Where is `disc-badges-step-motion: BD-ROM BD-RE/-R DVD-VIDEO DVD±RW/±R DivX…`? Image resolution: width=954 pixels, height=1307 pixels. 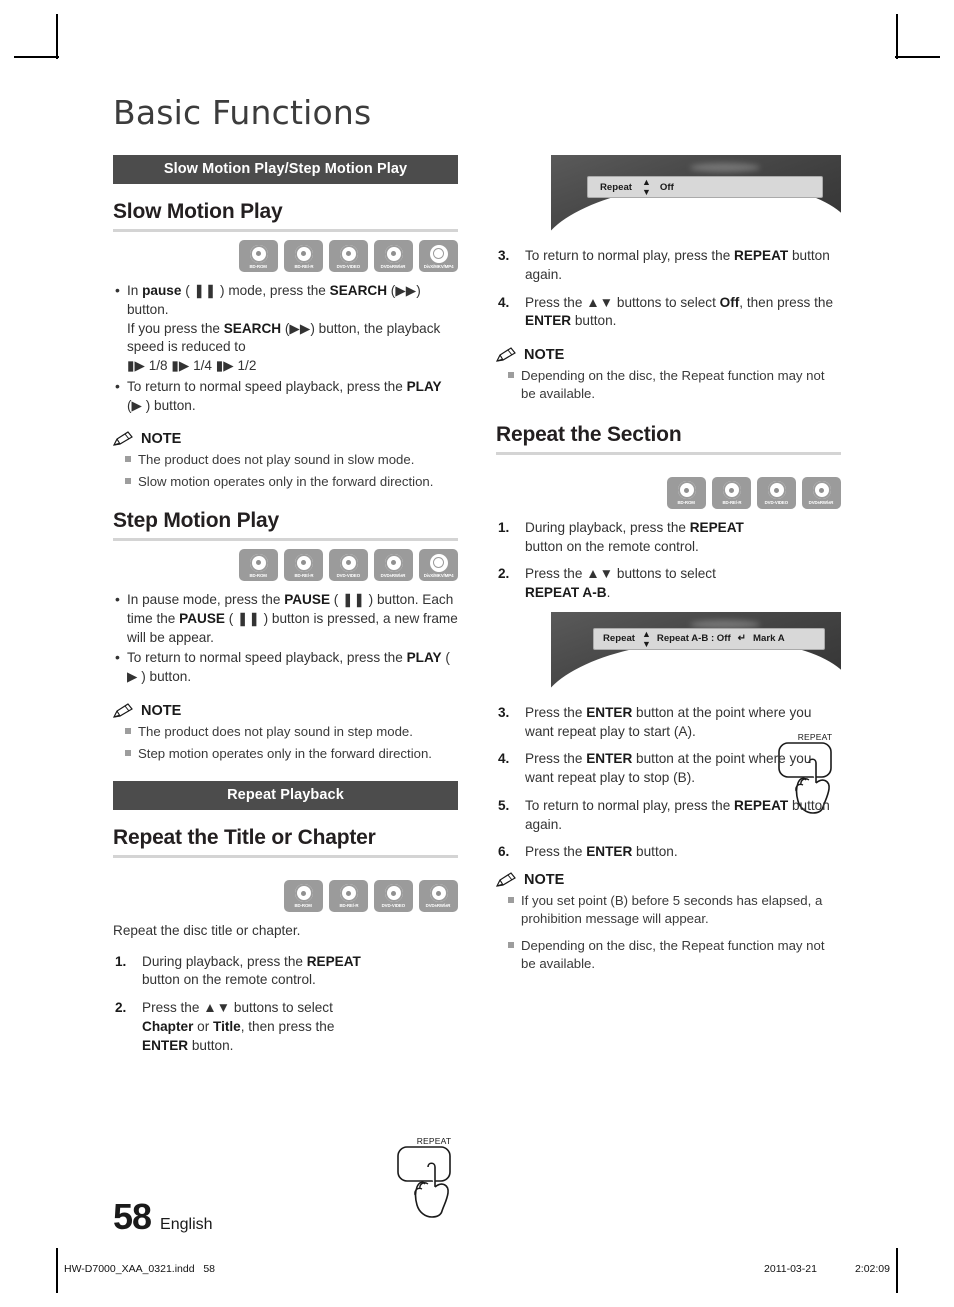 disc-badges-step-motion: BD-ROM BD-RE/-R DVD-VIDEO DVD±RW/±R DivX… is located at coordinates (285, 565).